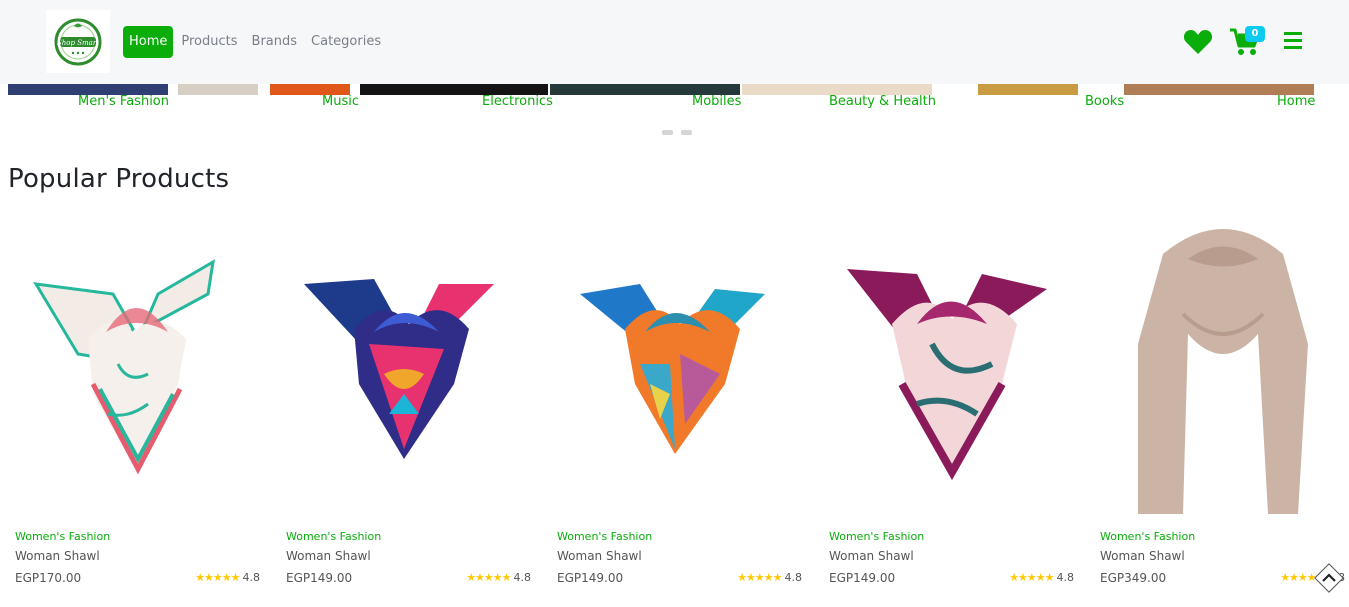 The image size is (1349, 607). Describe the element at coordinates (275, 42) in the screenshot. I see `nav-link-brands: Brands` at that location.